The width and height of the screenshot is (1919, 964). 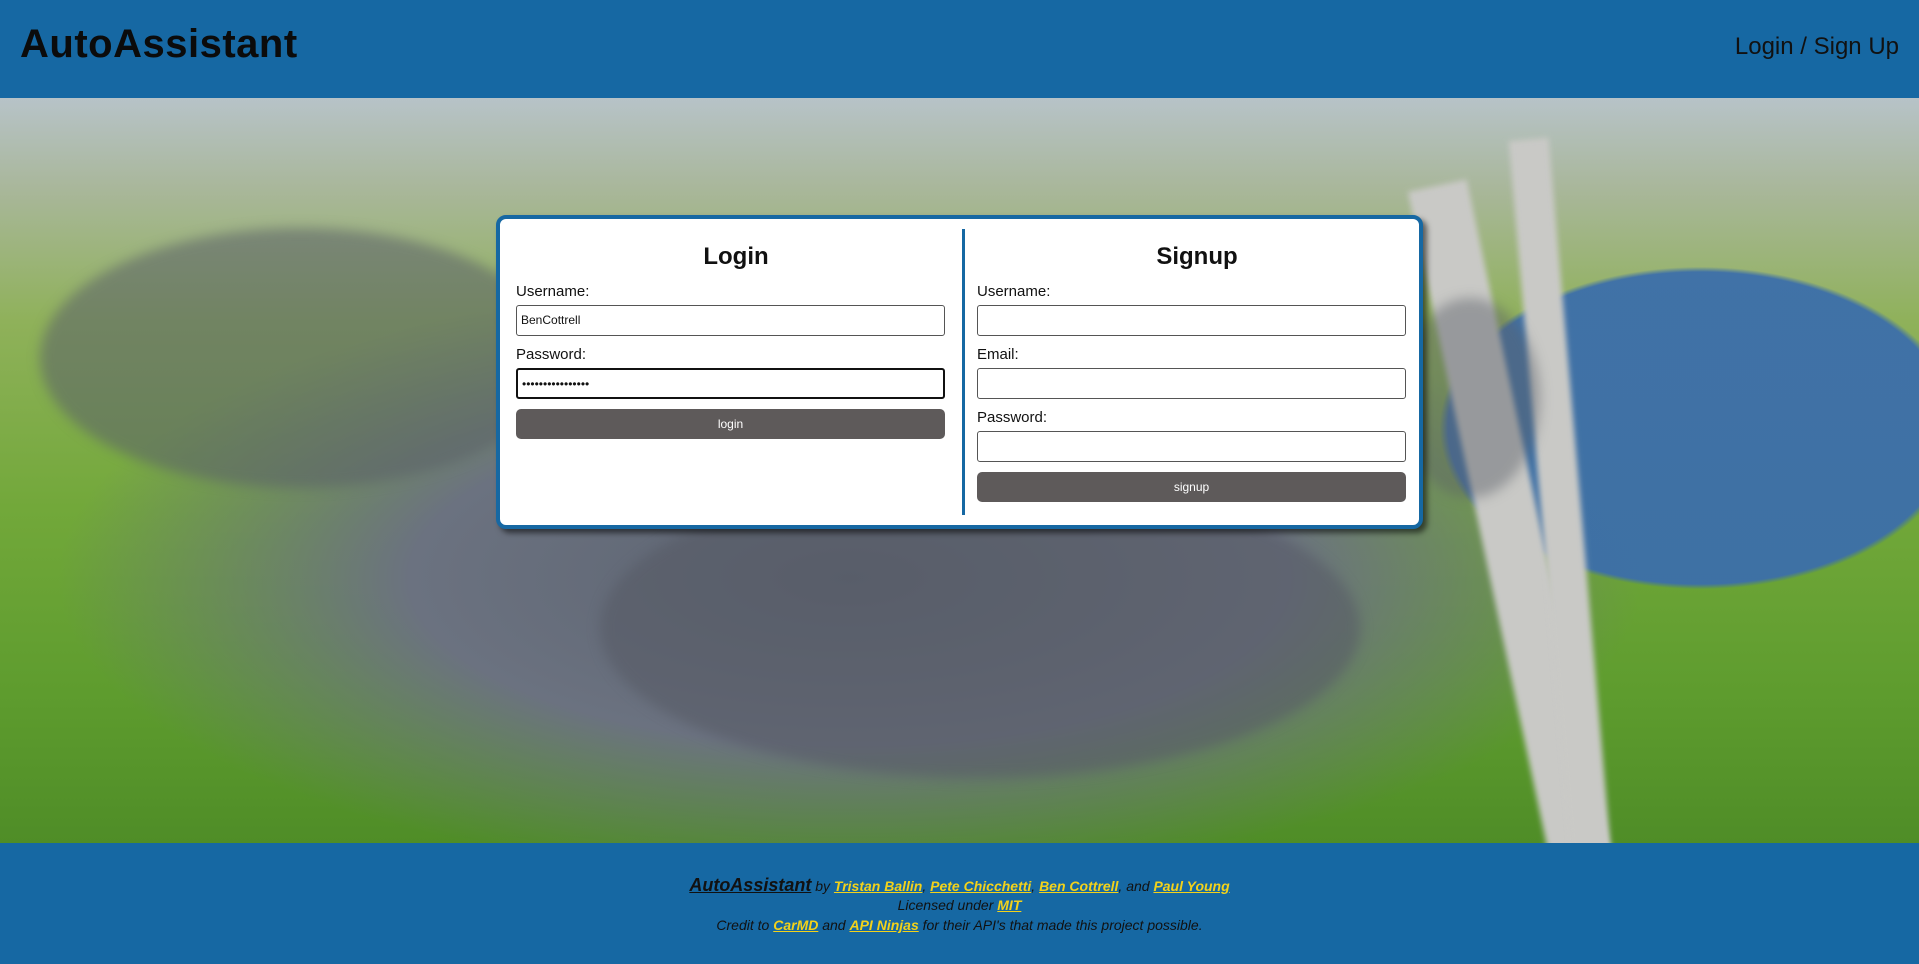 What do you see at coordinates (1817, 47) in the screenshot?
I see `login-signup-link: Login / Sign Up` at bounding box center [1817, 47].